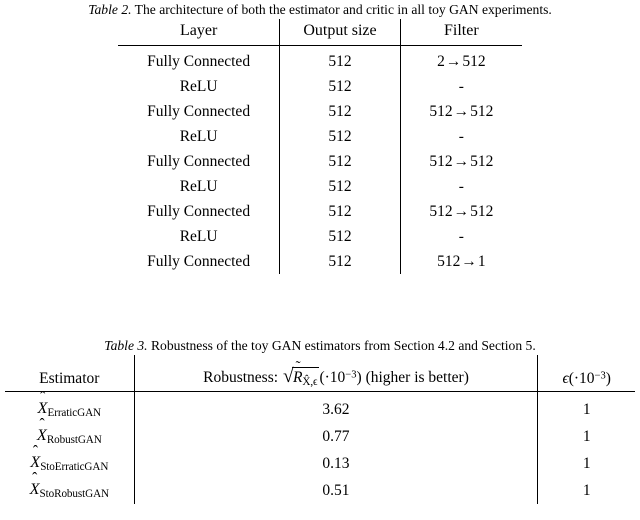  Describe the element at coordinates (460, 32) in the screenshot. I see `table2-header-filter: Filter` at that location.